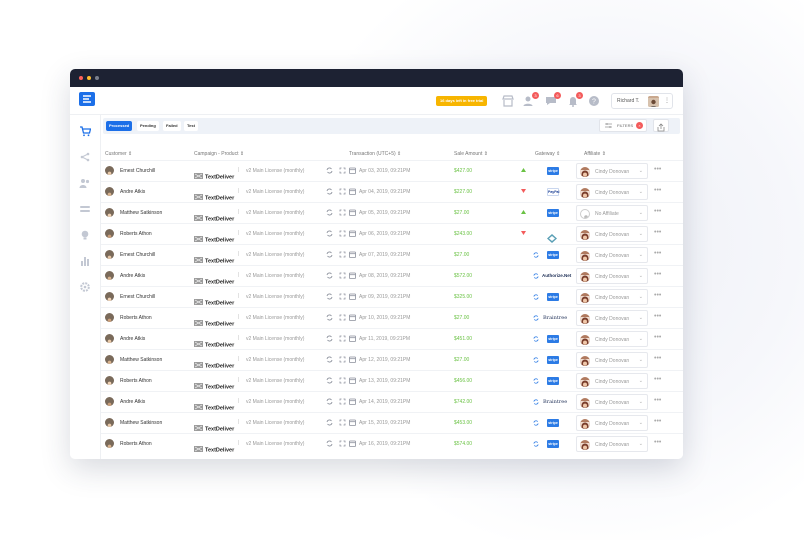  I want to click on clear-filters-button: ×, so click(639, 125).